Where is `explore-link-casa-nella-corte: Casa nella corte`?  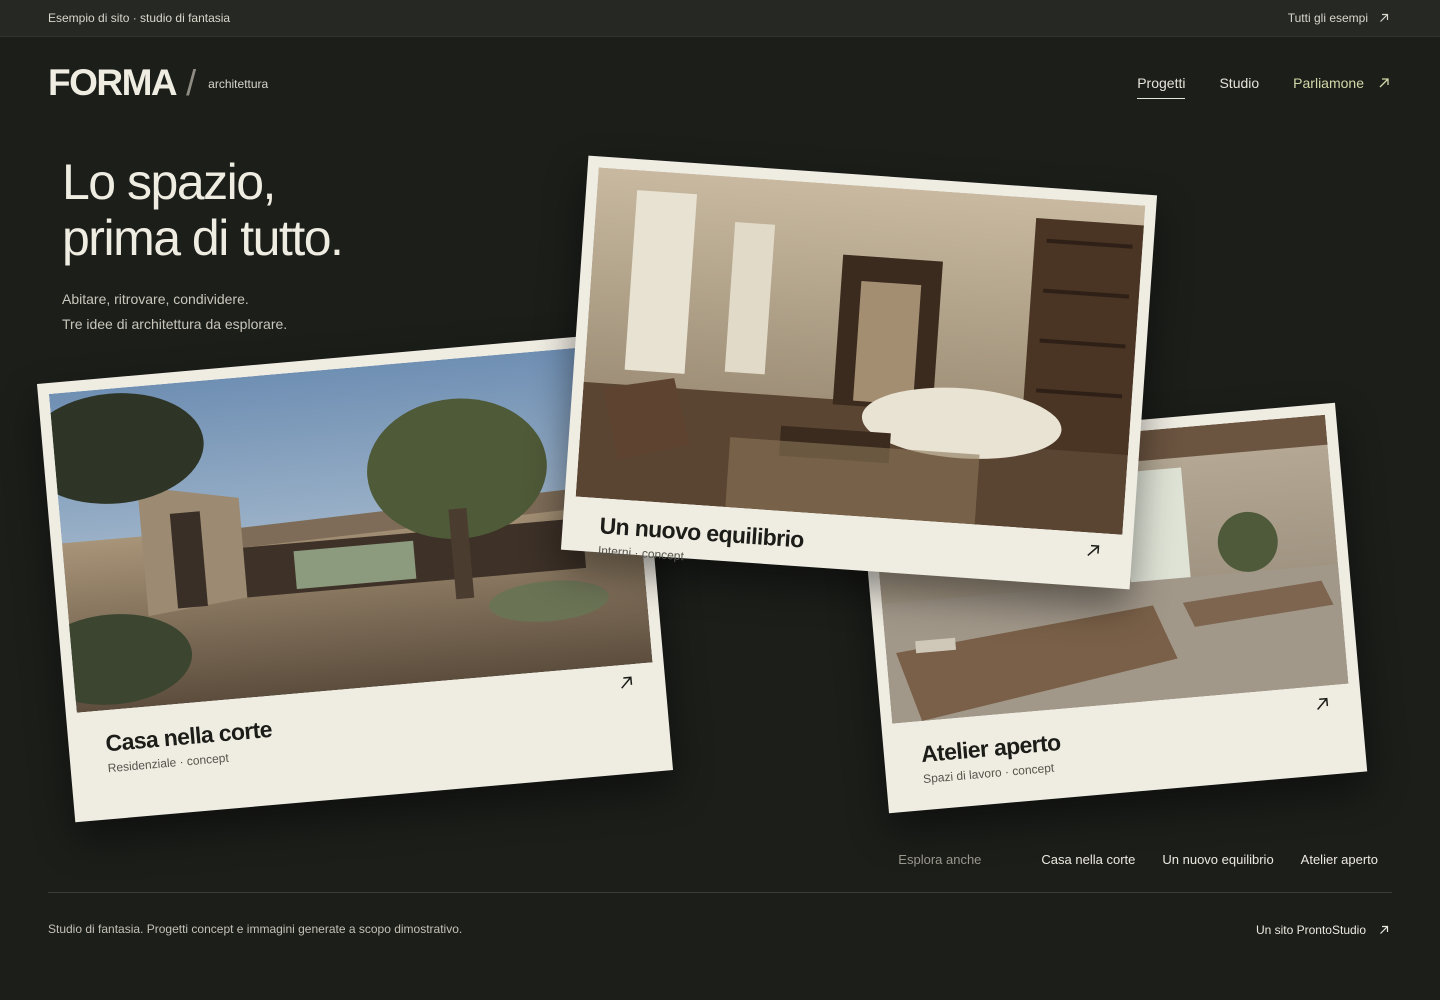 explore-link-casa-nella-corte: Casa nella corte is located at coordinates (1088, 859).